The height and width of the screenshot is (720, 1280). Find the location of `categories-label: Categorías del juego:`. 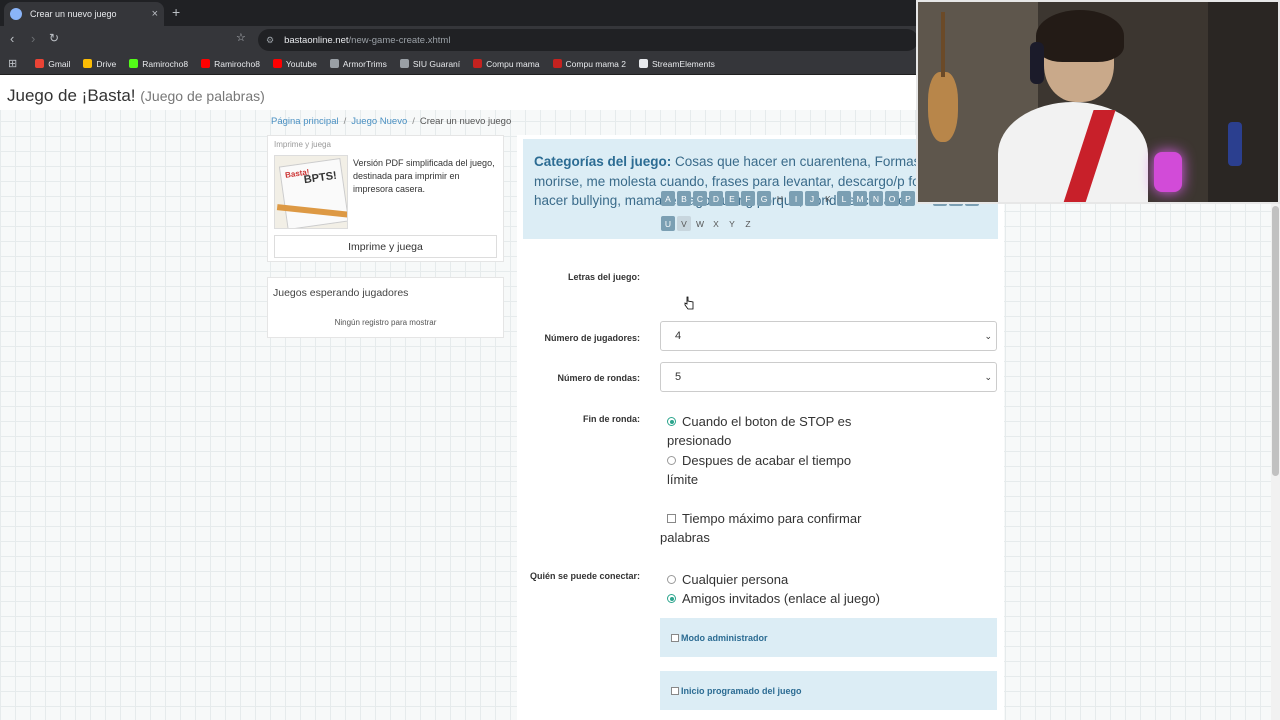

categories-label: Categorías del juego: is located at coordinates (603, 161).